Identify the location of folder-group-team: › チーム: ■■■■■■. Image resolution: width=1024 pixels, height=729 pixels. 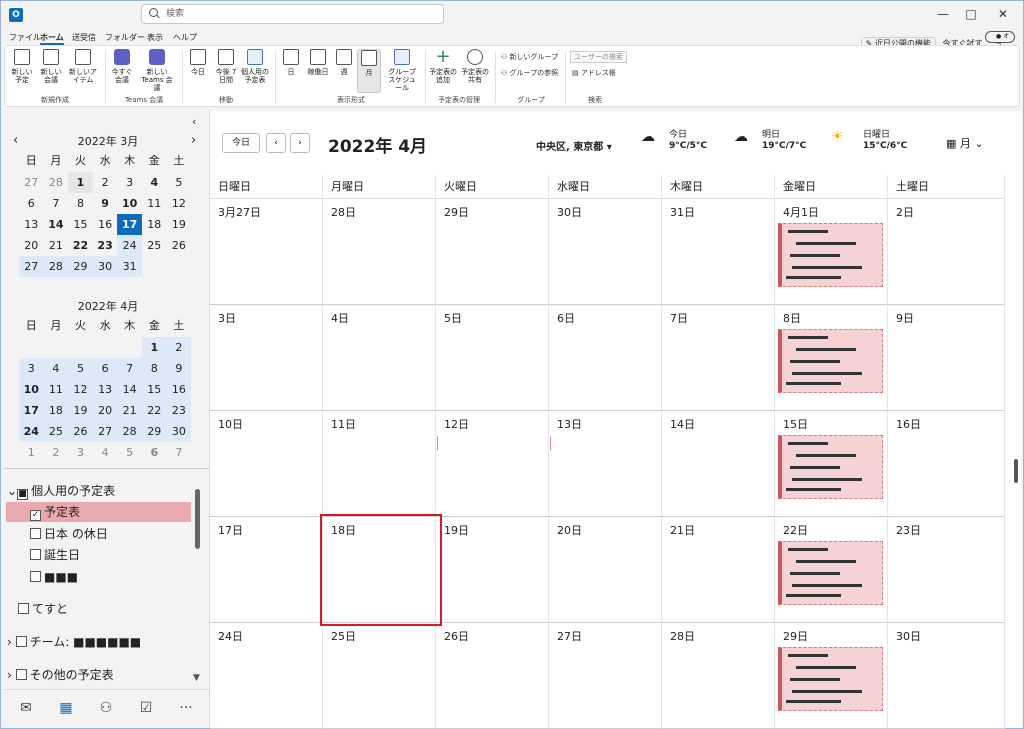
(74, 642).